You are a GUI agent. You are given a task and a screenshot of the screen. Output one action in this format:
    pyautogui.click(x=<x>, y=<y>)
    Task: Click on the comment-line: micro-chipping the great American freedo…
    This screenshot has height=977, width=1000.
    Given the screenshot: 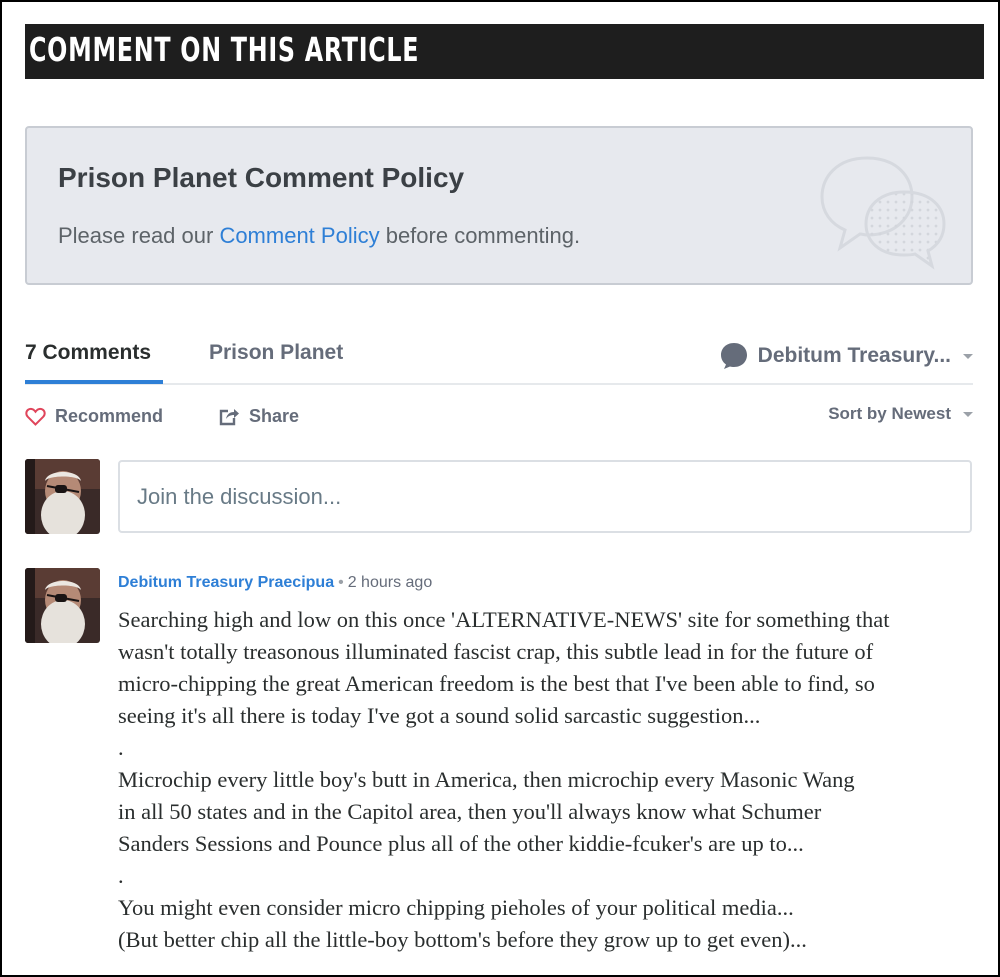 What is the action you would take?
    pyautogui.click(x=496, y=683)
    